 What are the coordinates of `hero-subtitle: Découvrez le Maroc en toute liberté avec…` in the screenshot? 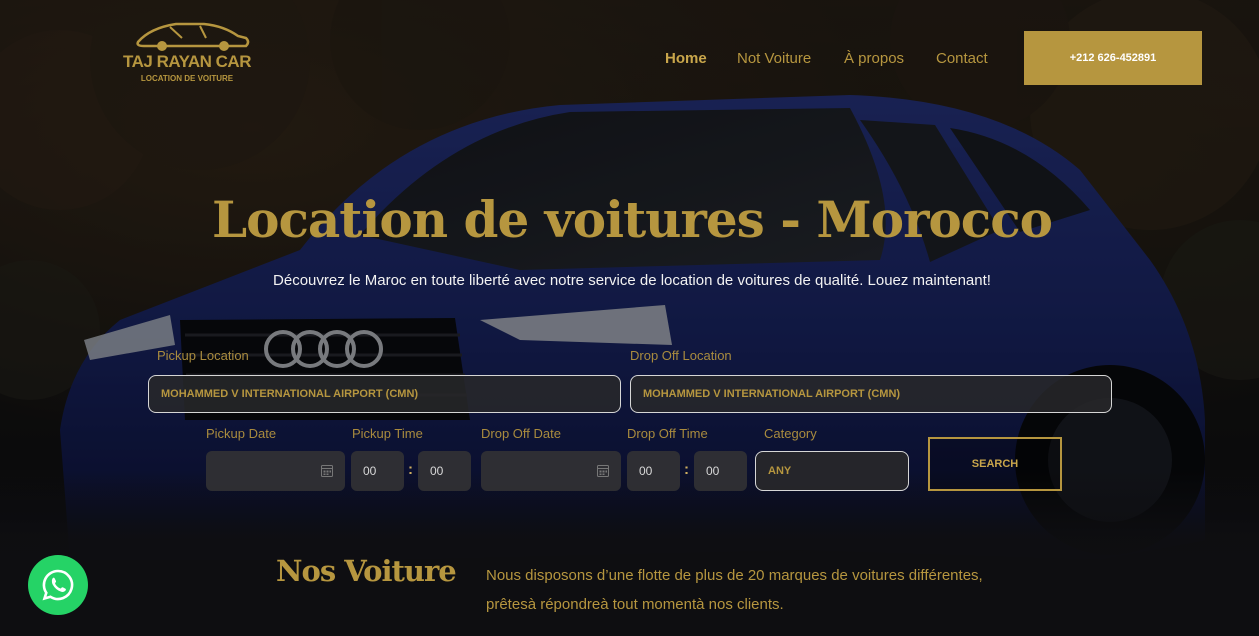 It's located at (632, 280).